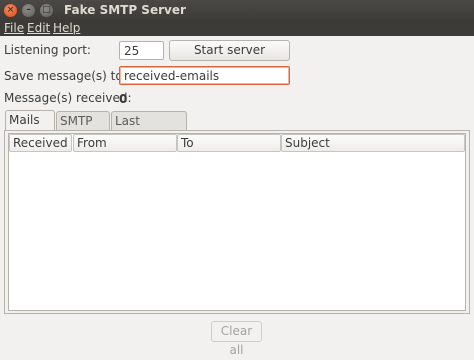 Image resolution: width=474 pixels, height=360 pixels. Describe the element at coordinates (83, 128) in the screenshot. I see `tab-smtp-log: SMTP log` at that location.